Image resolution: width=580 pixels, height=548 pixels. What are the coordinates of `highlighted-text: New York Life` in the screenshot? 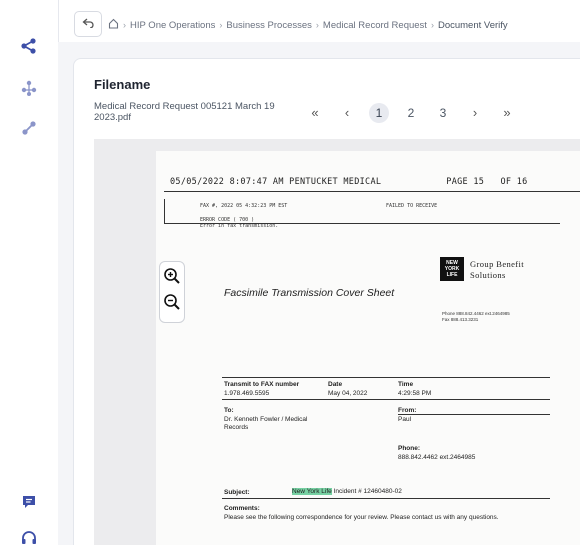 It's located at (312, 491).